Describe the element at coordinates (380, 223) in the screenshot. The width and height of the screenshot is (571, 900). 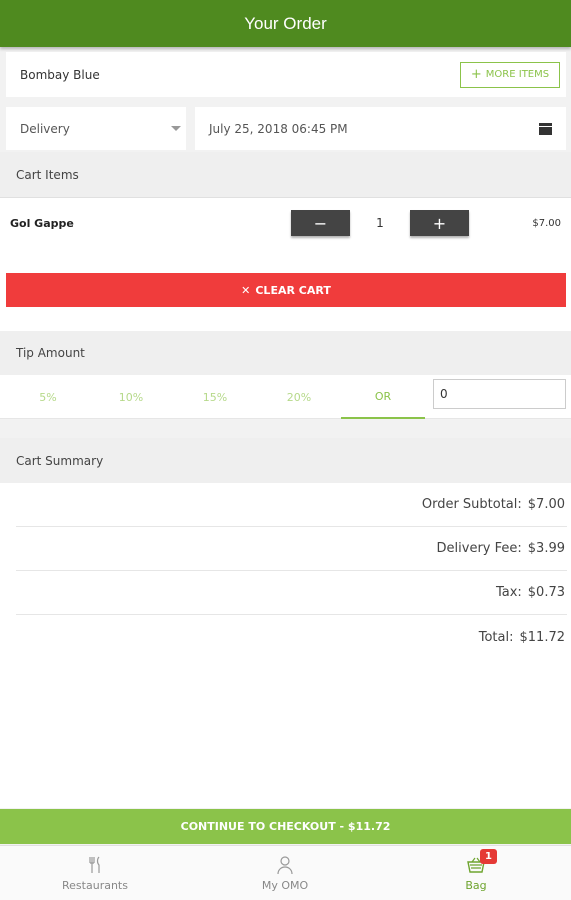
I see `item-quantity: 1` at that location.